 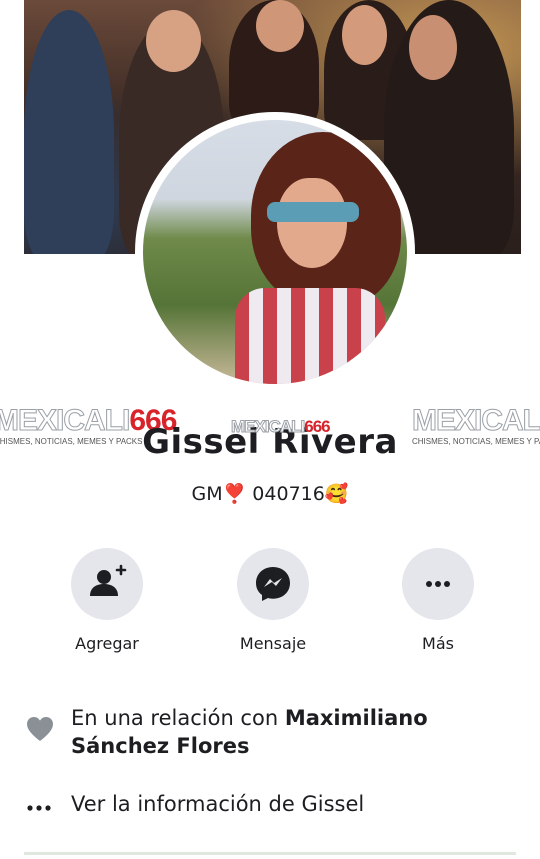 What do you see at coordinates (273, 643) in the screenshot?
I see `message-label: Mensaje` at bounding box center [273, 643].